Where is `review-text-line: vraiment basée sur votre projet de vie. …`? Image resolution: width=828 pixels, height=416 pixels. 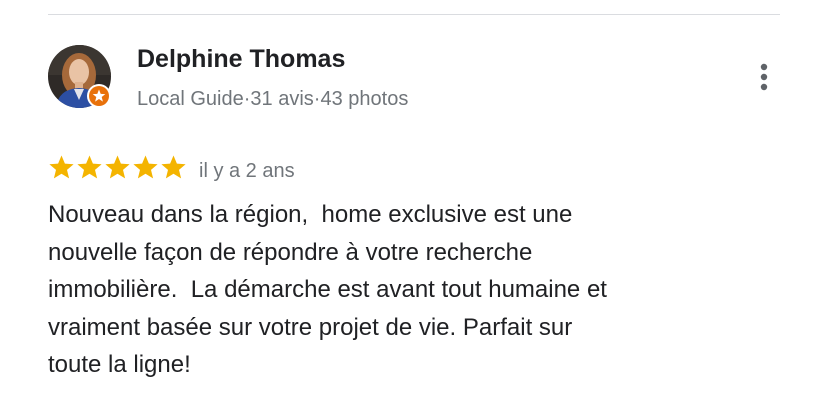
review-text-line: vraiment basée sur votre projet de vie. … is located at coordinates (310, 327).